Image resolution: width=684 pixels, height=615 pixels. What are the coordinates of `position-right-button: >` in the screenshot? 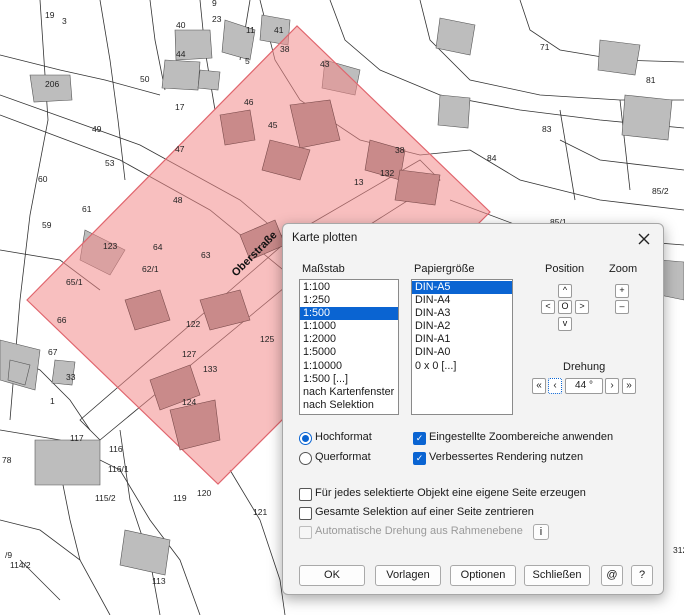 It's located at (582, 307).